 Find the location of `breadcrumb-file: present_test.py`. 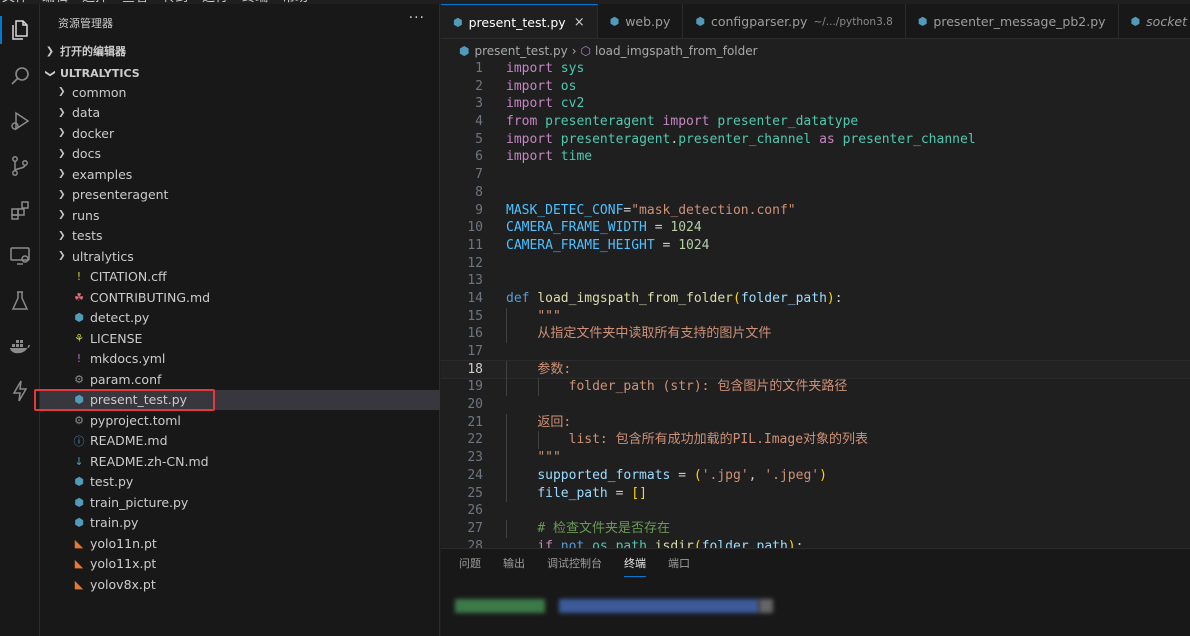

breadcrumb-file: present_test.py is located at coordinates (520, 51).